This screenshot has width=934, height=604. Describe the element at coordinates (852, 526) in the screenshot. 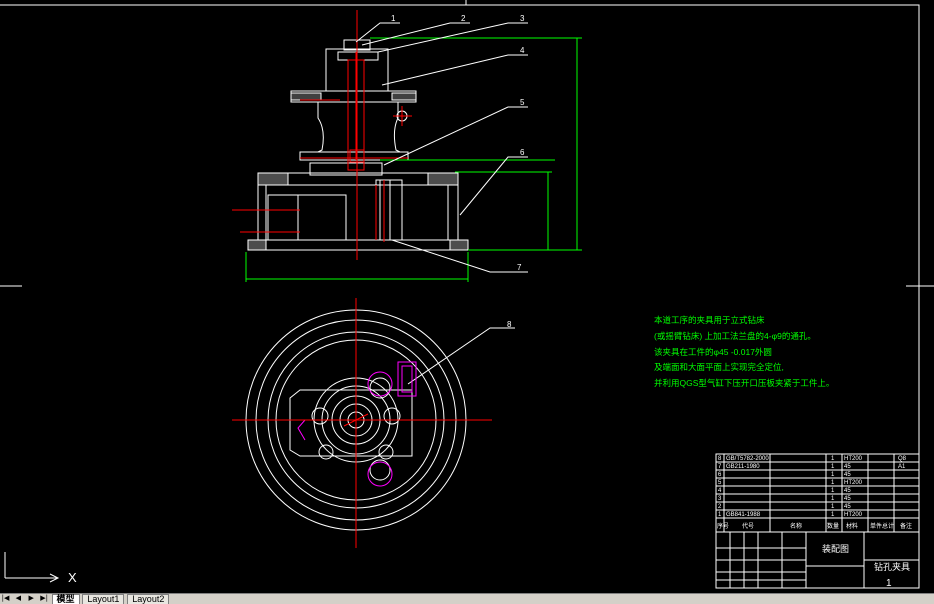

I see `bom-header: 材料` at that location.